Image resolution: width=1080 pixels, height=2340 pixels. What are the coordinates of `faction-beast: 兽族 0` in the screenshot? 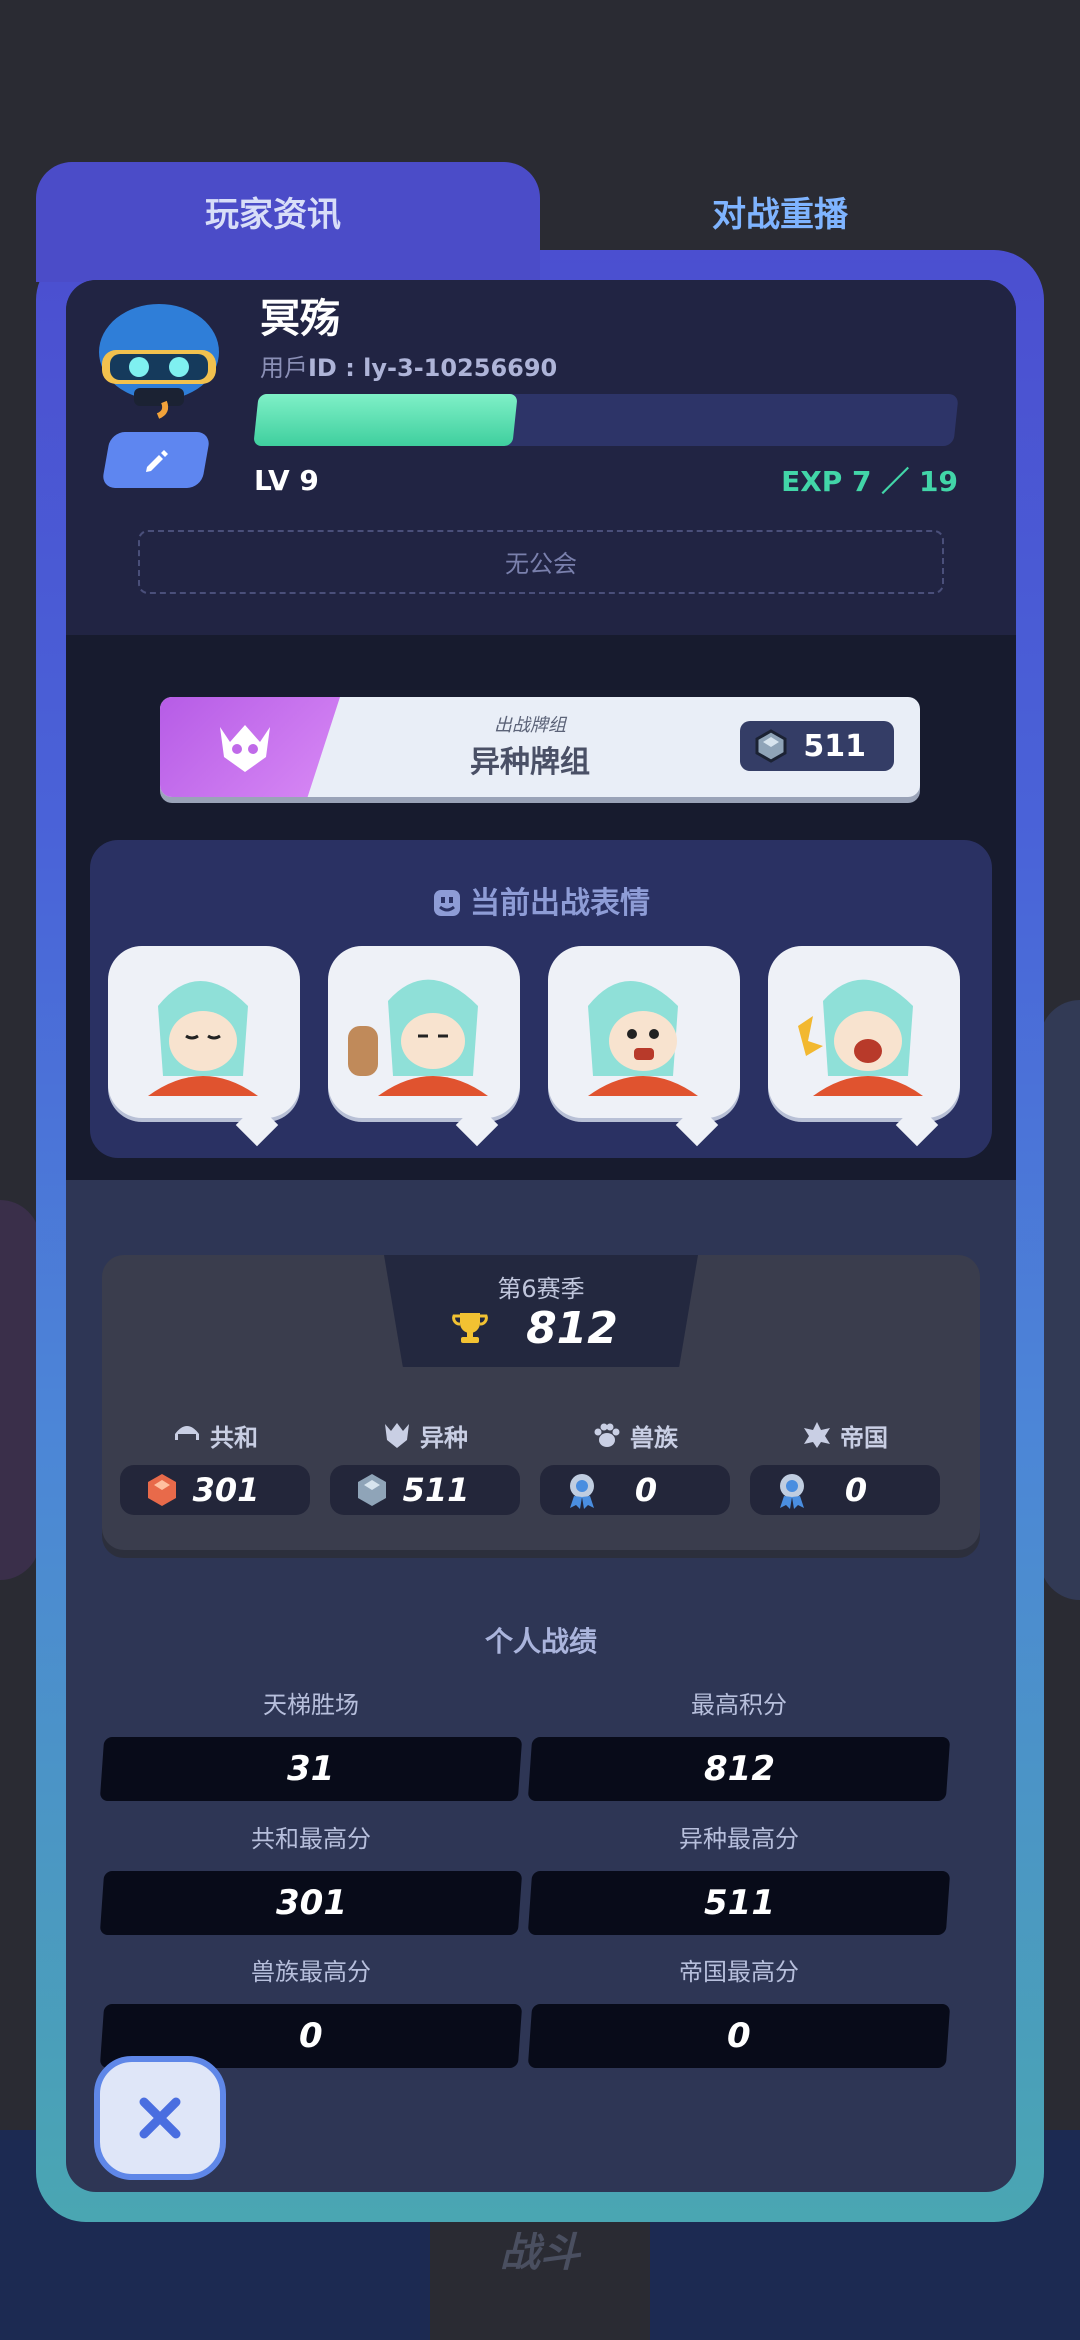 It's located at (635, 1465).